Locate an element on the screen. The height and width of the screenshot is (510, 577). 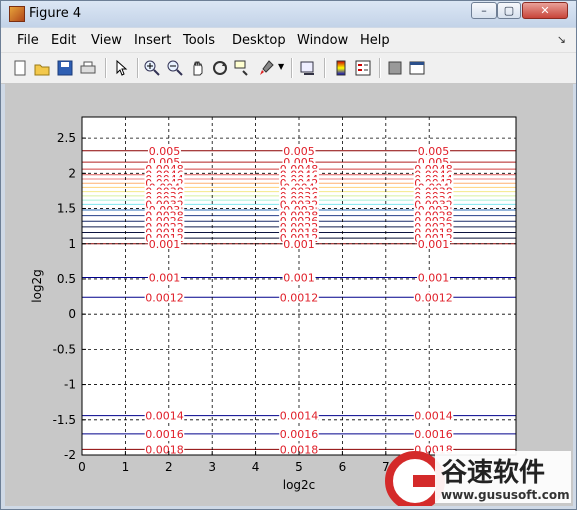
menu-window: Window is located at coordinates (322, 40).